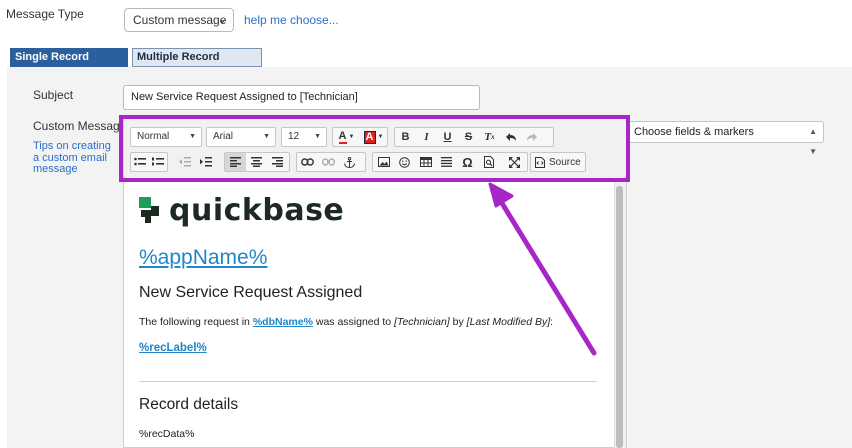  I want to click on horizontal-rule-button, so click(446, 162).